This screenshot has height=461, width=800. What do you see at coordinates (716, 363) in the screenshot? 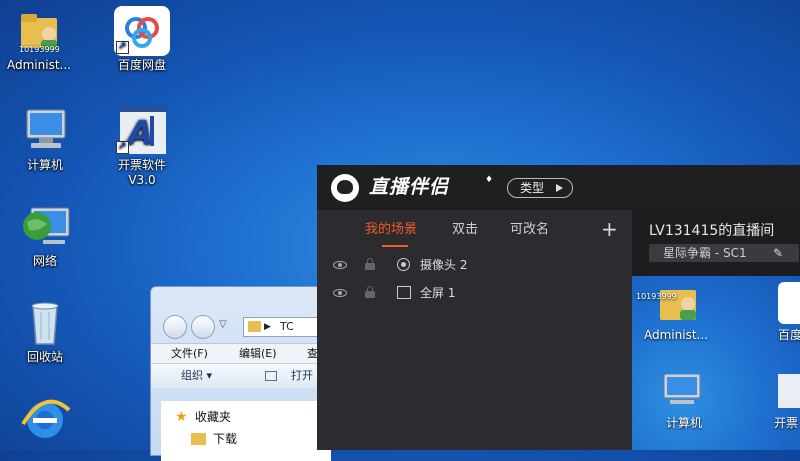
I see `stream-preview: 10193999 Administ... 百度 计算机 开票` at bounding box center [716, 363].